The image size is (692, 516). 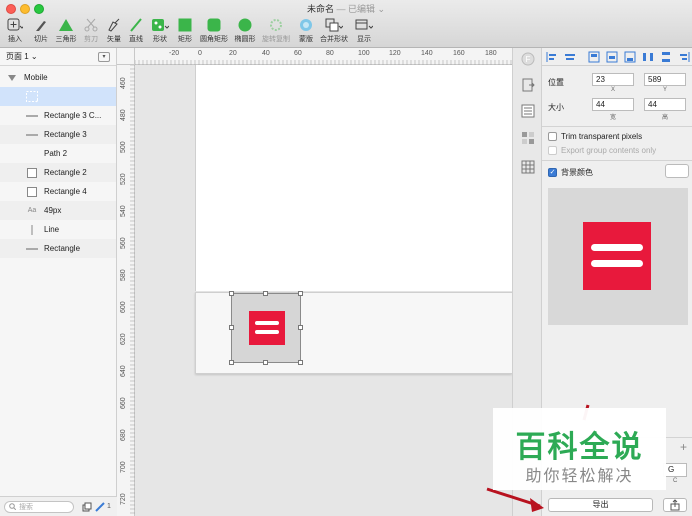 What do you see at coordinates (214, 31) in the screenshot?
I see `rounded-rectangle-tool: 圆角矩形` at bounding box center [214, 31].